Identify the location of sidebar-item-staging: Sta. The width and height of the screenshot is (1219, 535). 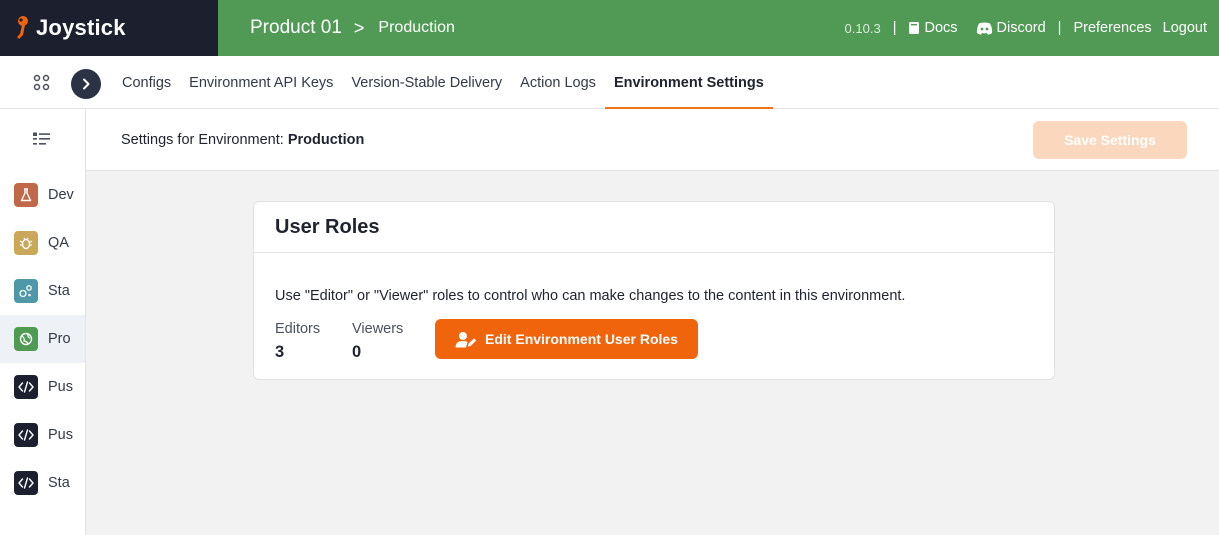
(42, 291).